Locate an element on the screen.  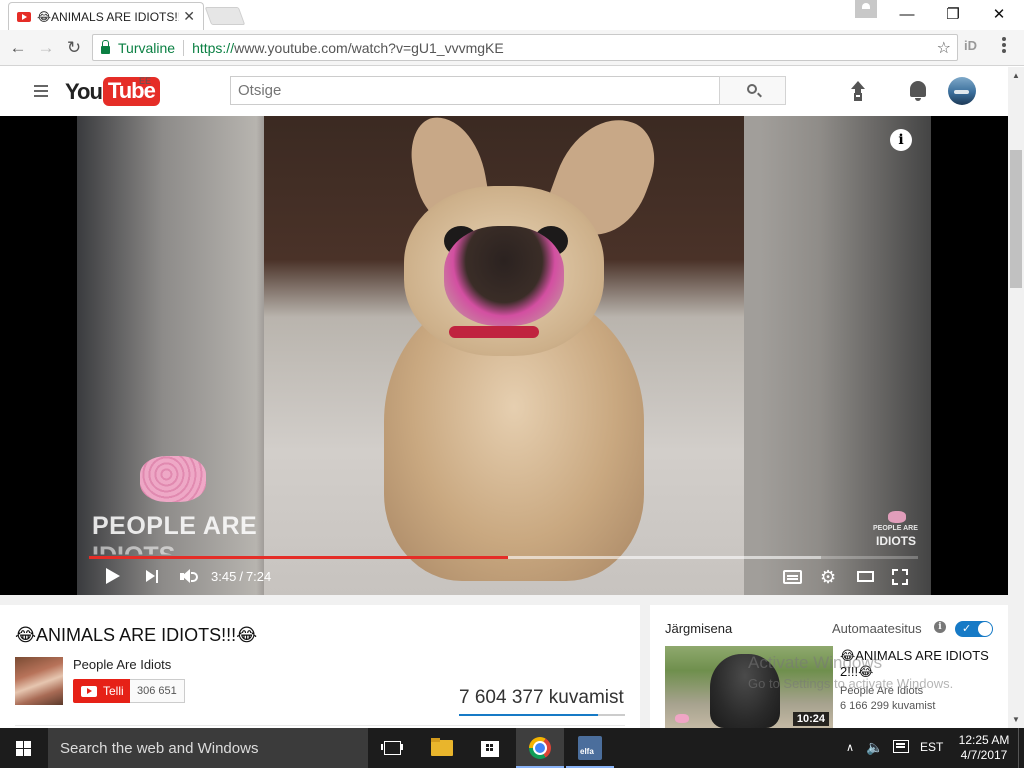
subtitles-icon is located at coordinates (792, 577).